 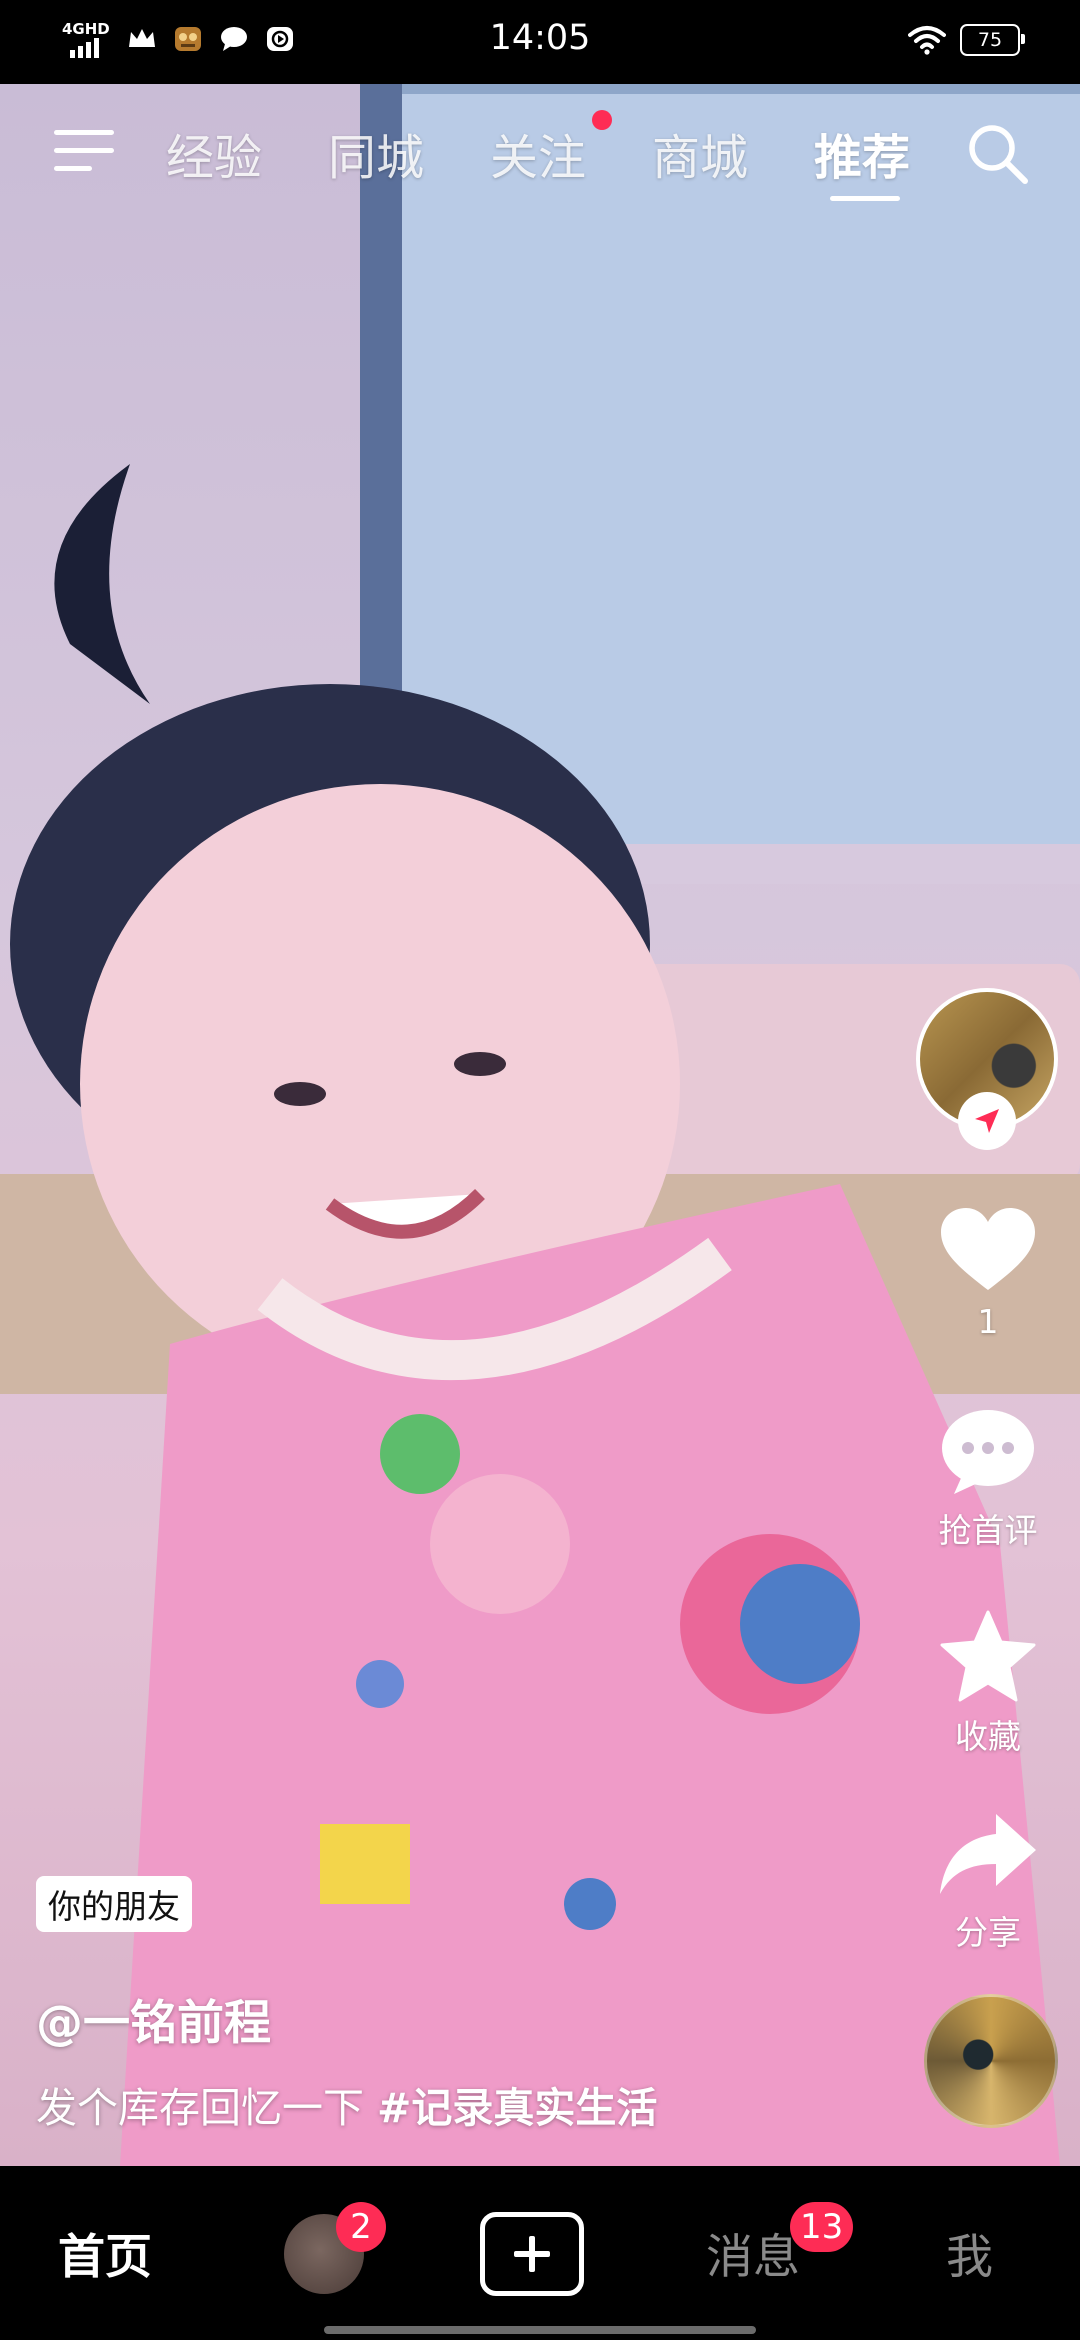 I want to click on nav-home: 首页, so click(x=105, y=2252).